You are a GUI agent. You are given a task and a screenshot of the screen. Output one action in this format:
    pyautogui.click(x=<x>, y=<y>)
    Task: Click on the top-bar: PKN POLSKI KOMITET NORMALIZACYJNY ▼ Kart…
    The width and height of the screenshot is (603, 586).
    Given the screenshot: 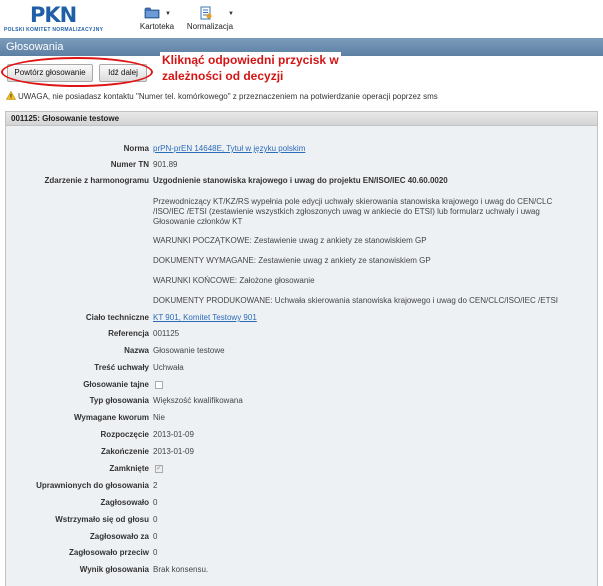 What is the action you would take?
    pyautogui.click(x=301, y=19)
    